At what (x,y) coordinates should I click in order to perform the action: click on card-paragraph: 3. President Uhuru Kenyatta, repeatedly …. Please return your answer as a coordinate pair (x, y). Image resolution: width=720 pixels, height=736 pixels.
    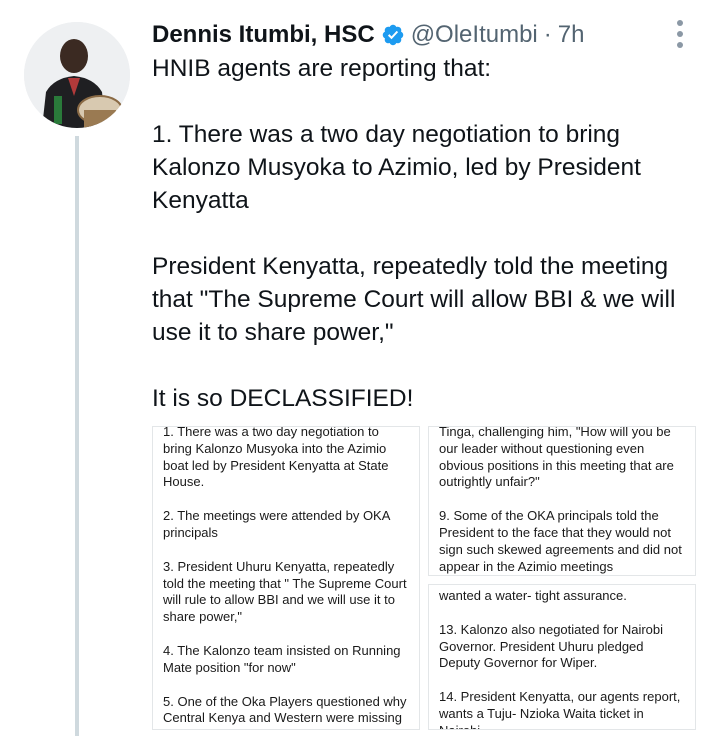
    Looking at the image, I should click on (285, 591).